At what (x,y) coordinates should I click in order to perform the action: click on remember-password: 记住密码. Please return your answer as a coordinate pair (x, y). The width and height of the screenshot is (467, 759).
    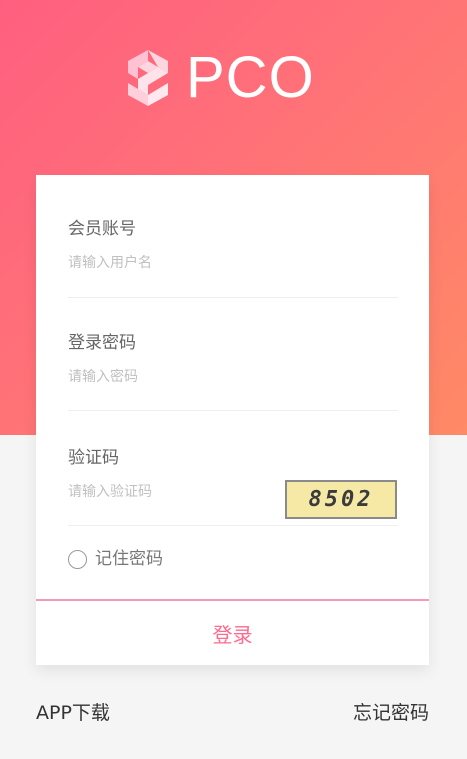
    Looking at the image, I should click on (115, 559).